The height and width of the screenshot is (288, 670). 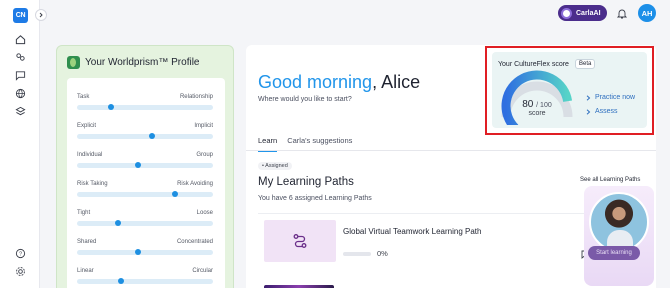 I want to click on dimension-labels: Individual Group, so click(x=145, y=155).